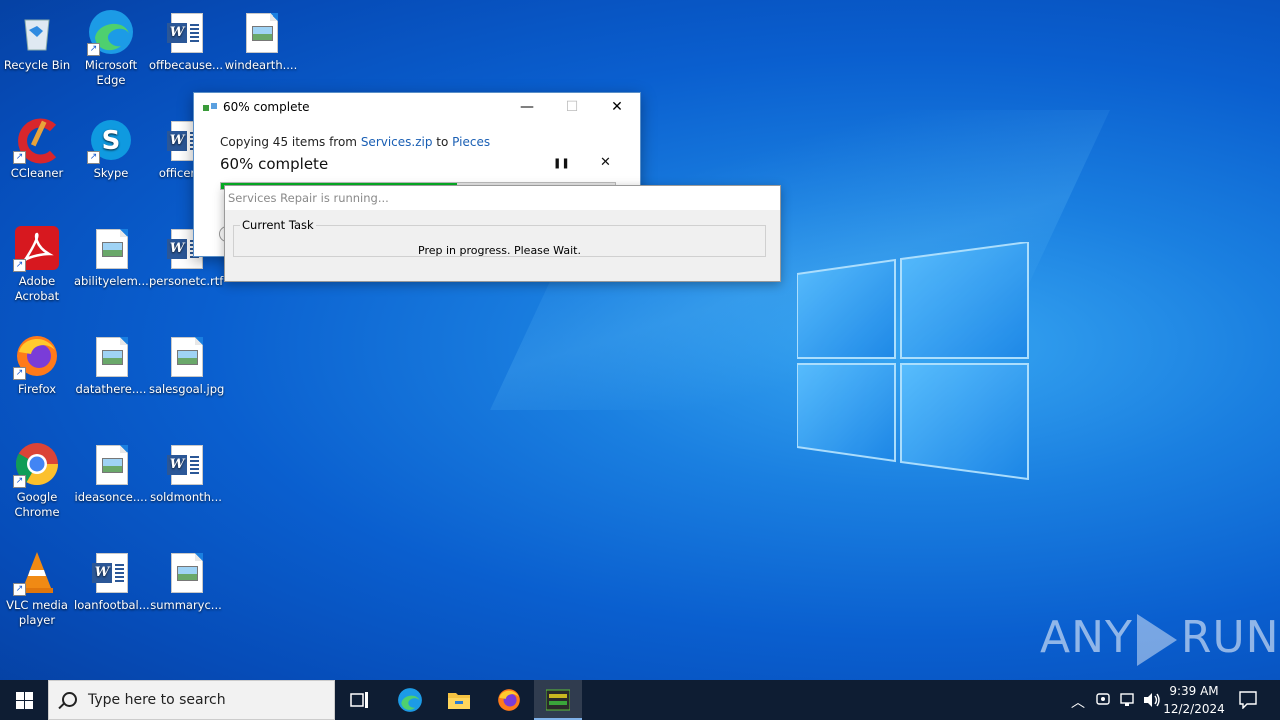 The height and width of the screenshot is (720, 1280). I want to click on anyrun-watermark: ANY RUN, so click(1160, 639).